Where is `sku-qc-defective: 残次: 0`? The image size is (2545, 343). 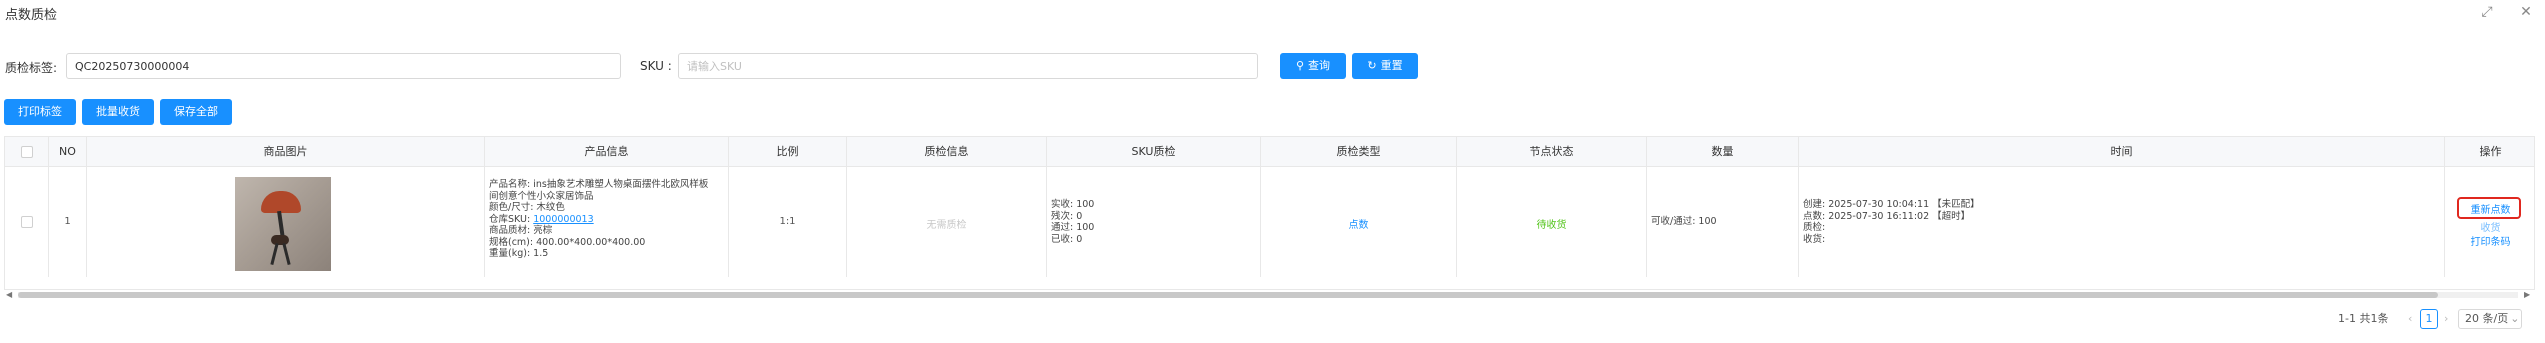 sku-qc-defective: 残次: 0 is located at coordinates (1067, 216).